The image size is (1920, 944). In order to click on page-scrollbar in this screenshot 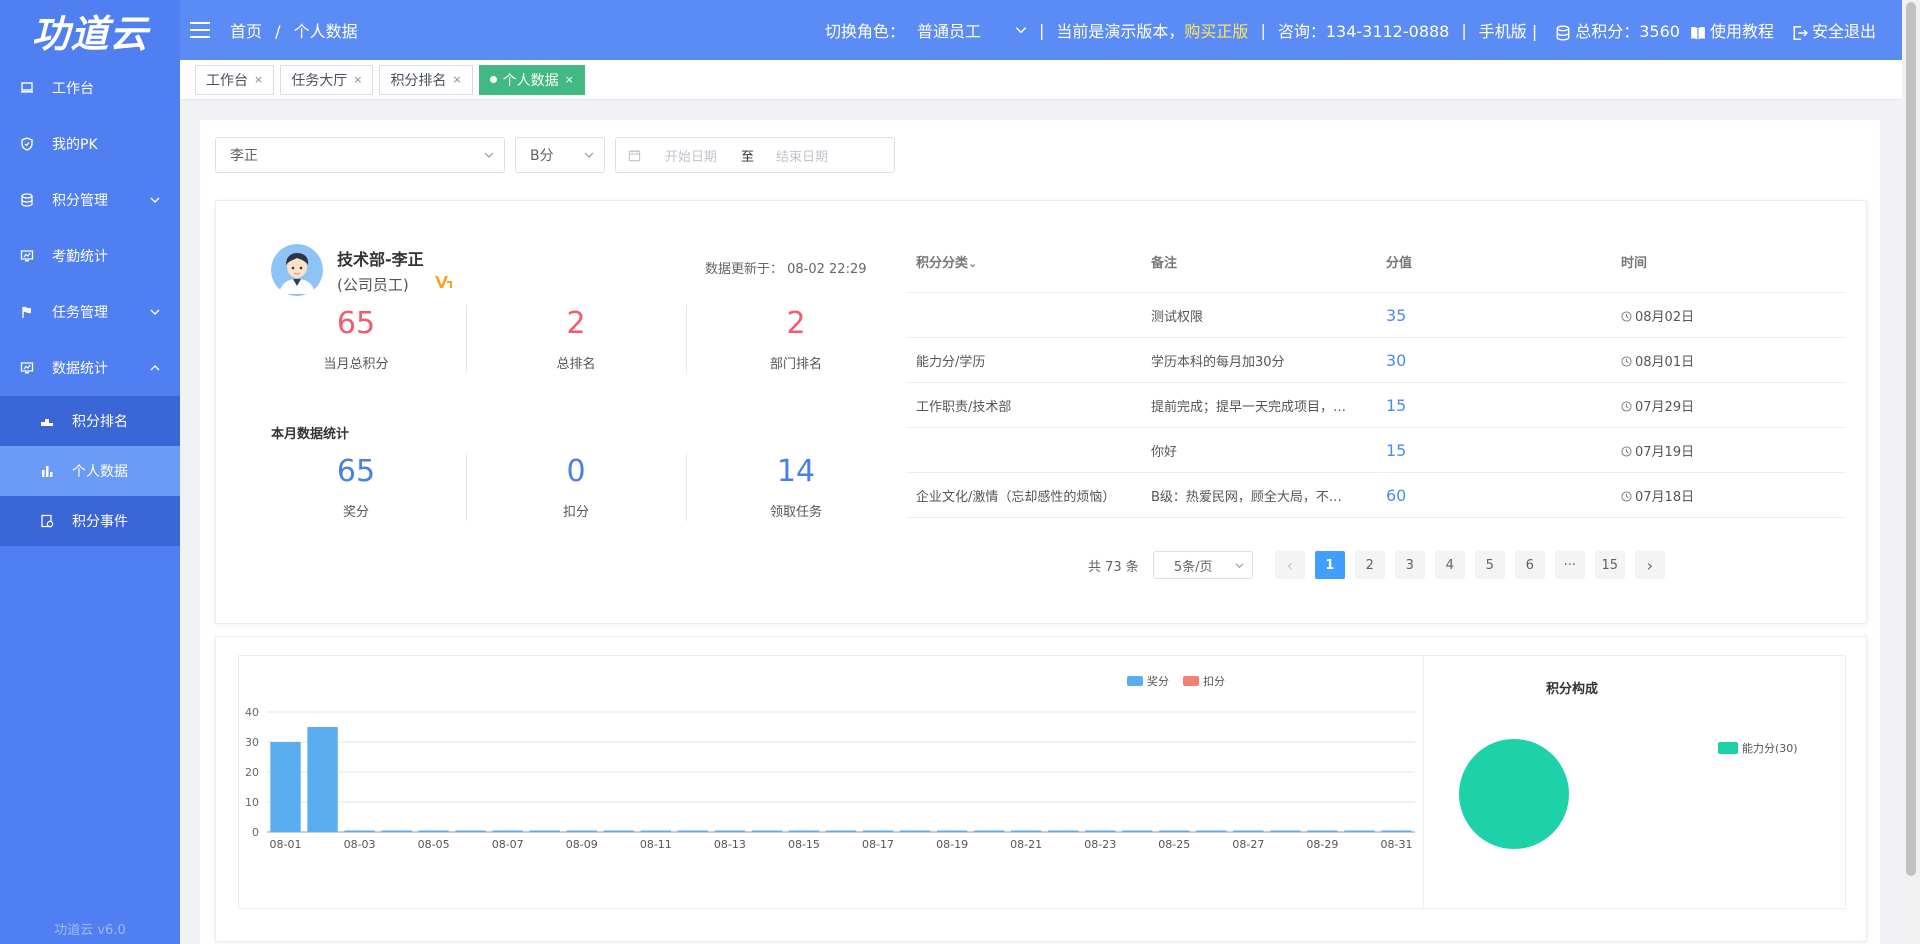, I will do `click(1911, 472)`.